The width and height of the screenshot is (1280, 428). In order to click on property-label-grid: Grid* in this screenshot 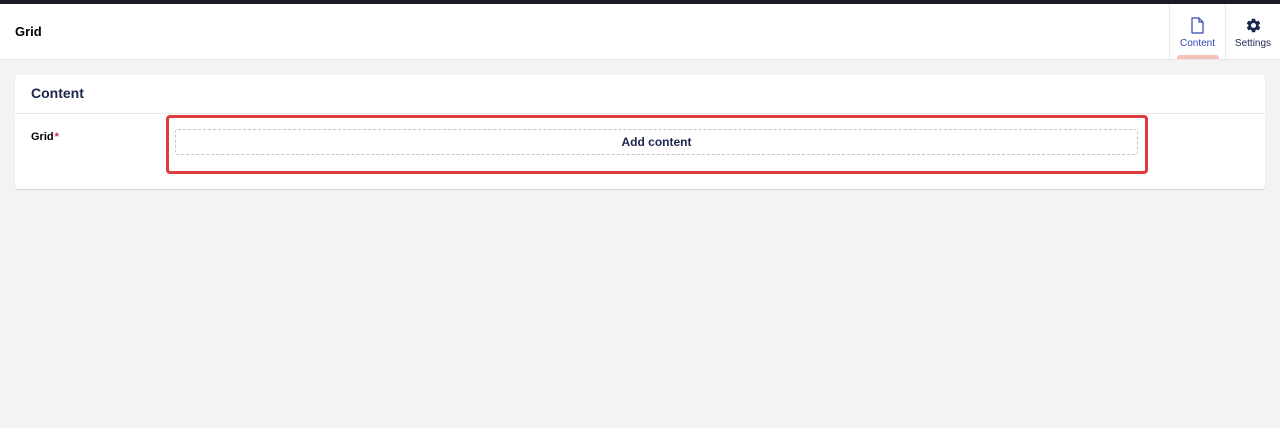, I will do `click(45, 137)`.